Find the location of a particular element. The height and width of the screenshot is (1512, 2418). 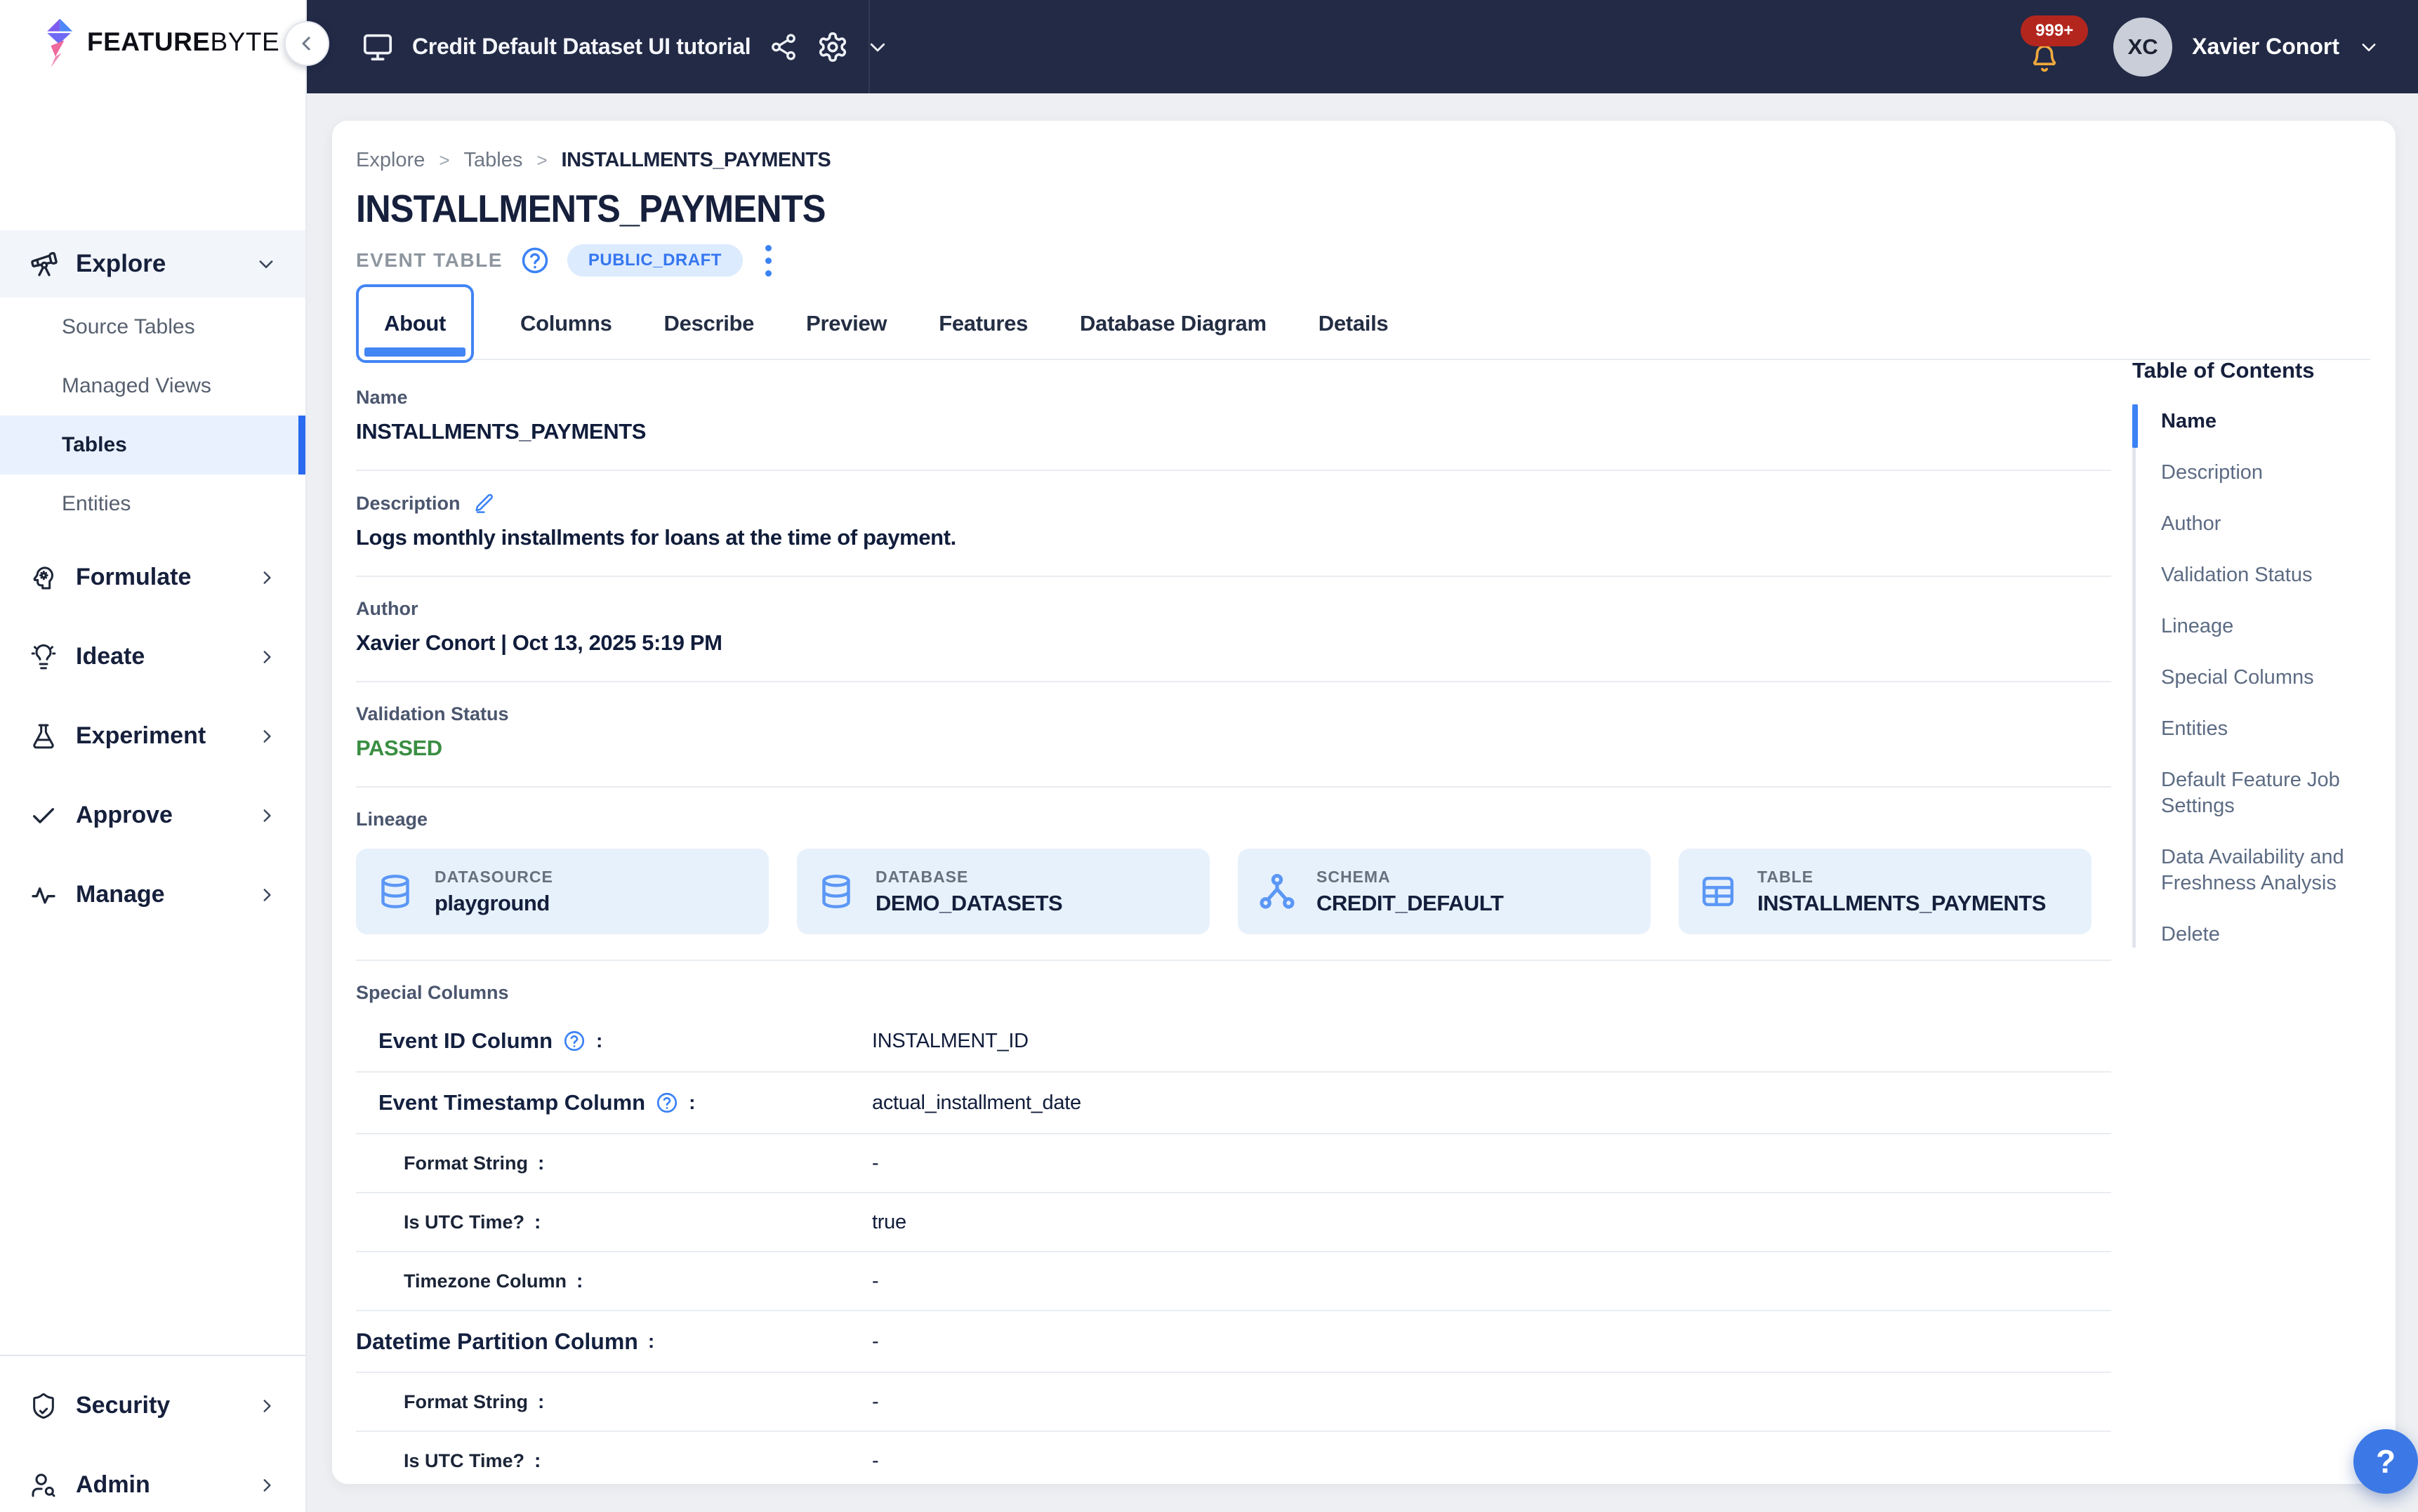

row-label: Event ID Column is located at coordinates (465, 1040).